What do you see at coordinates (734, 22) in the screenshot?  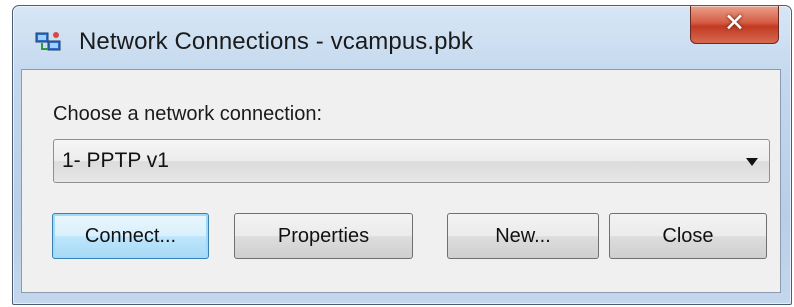 I see `close-icon: ✕` at bounding box center [734, 22].